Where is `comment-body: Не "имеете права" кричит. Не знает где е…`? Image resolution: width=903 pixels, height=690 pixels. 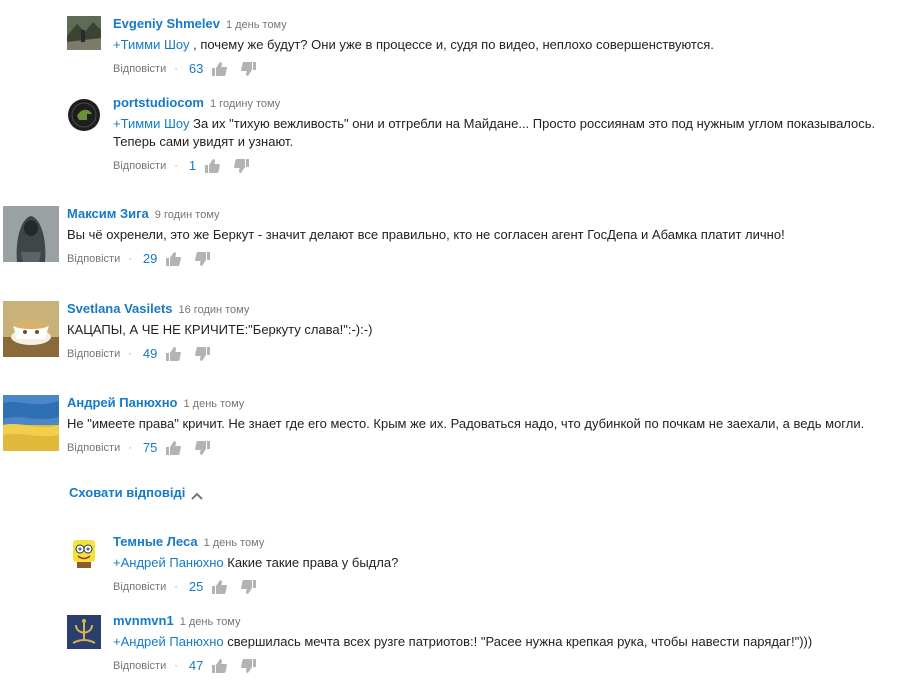
comment-body: Не "имеете права" кричит. Не знает где е… is located at coordinates (466, 423).